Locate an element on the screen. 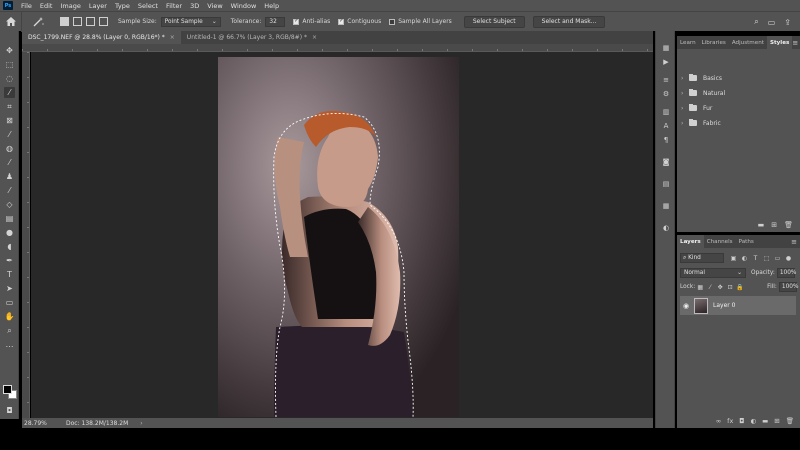  search-icon: ⌕ is located at coordinates (756, 22).